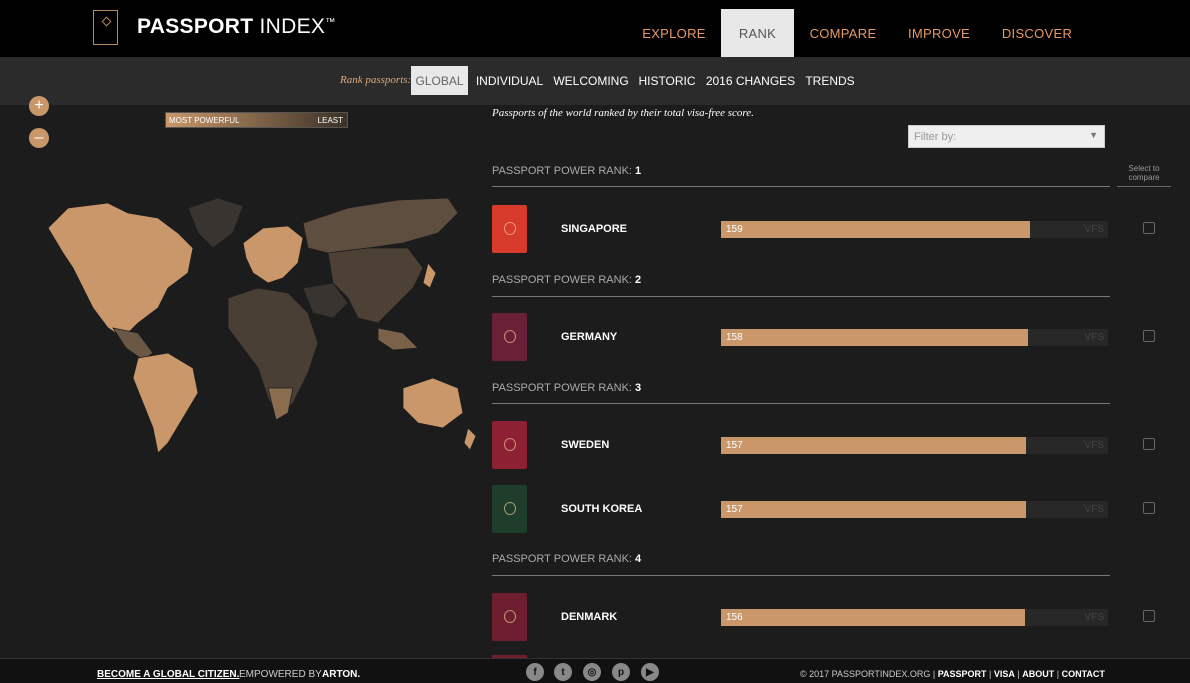 Image resolution: width=1190 pixels, height=683 pixels. I want to click on copyright-text: © 2017 PASSPORTINDEX.ORG, so click(865, 674).